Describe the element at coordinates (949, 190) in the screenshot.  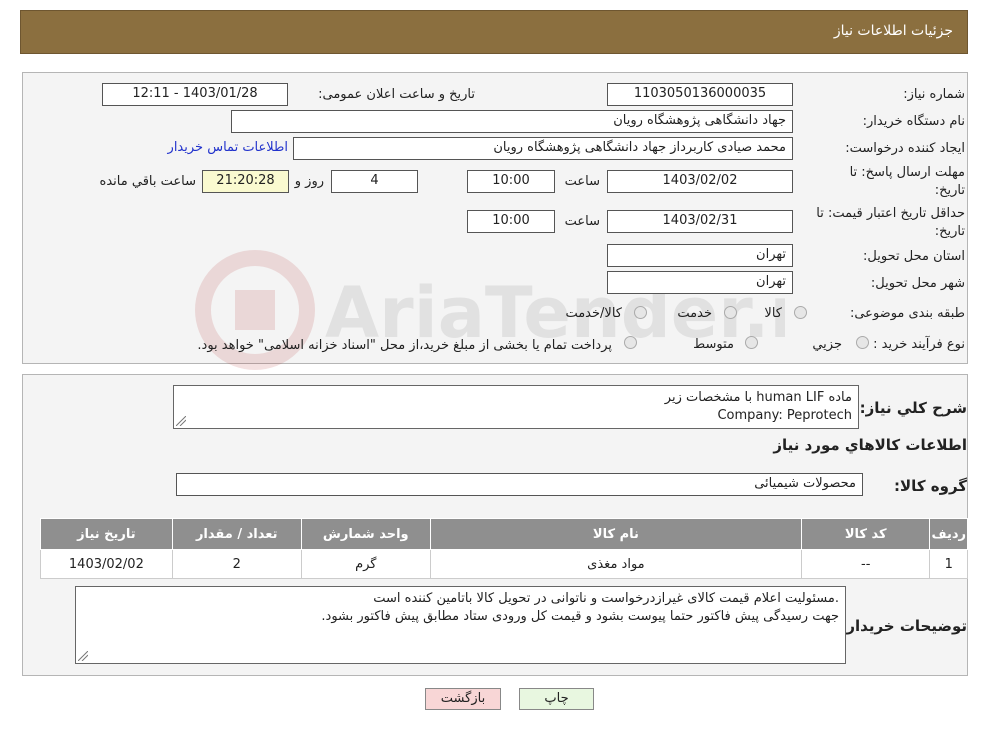
I see `deadline-label-line2: تاریخ:` at that location.